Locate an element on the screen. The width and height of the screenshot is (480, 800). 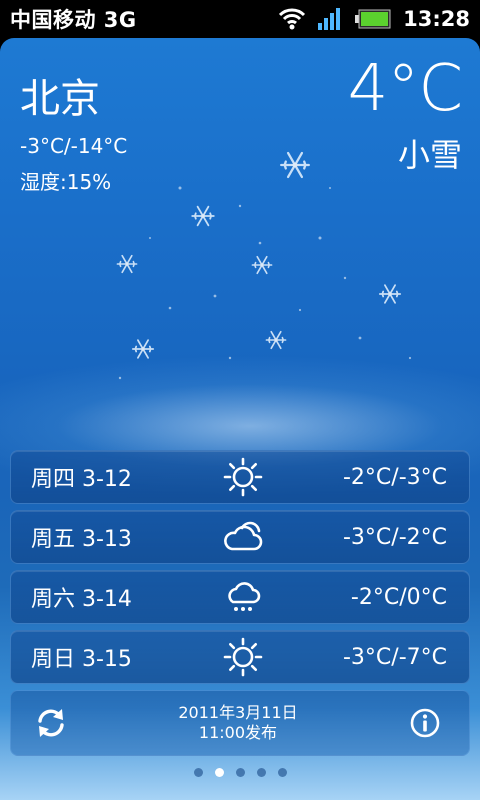
forecast-row: 周四 3-12 -2°C/-3°C is located at coordinates (240, 477).